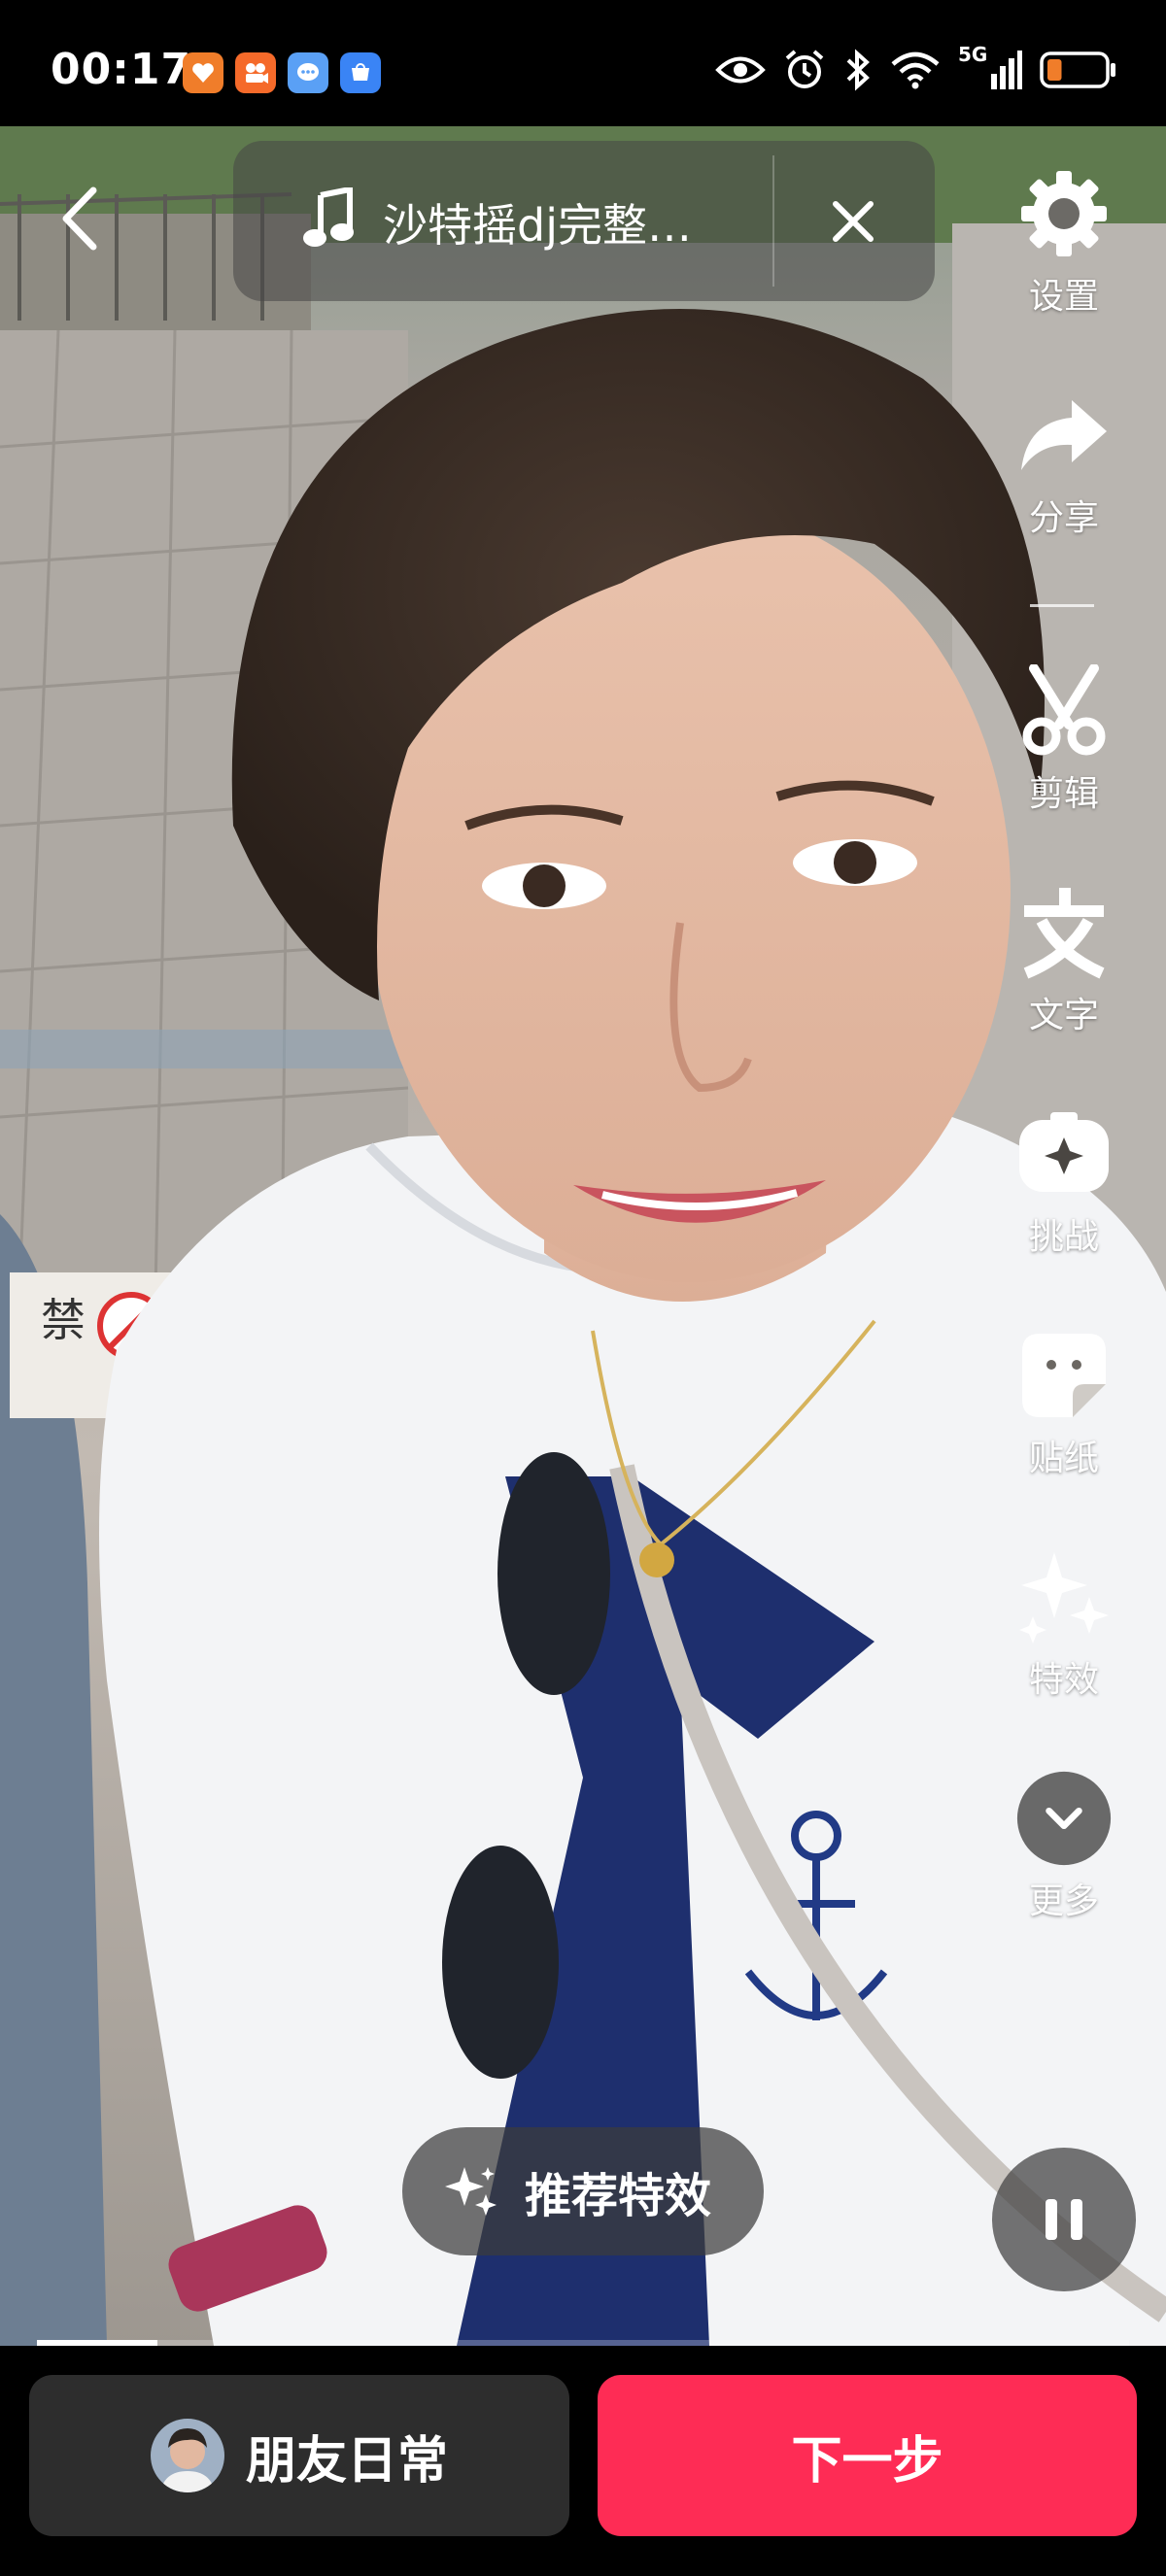 Image resolution: width=1166 pixels, height=2576 pixels. Describe the element at coordinates (1063, 518) in the screenshot. I see `tool-share-label: 分享` at that location.